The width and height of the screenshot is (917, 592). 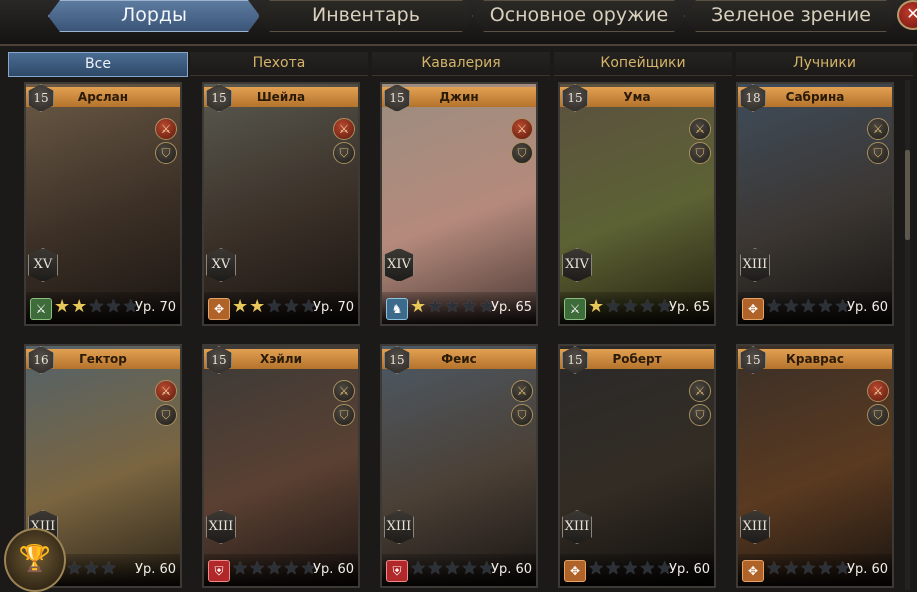 What do you see at coordinates (815, 204) in the screenshot?
I see `lord-card: Сабрина 18 ⚔ ⛉ XIII ✥ ★★★★★ Ур. 60` at bounding box center [815, 204].